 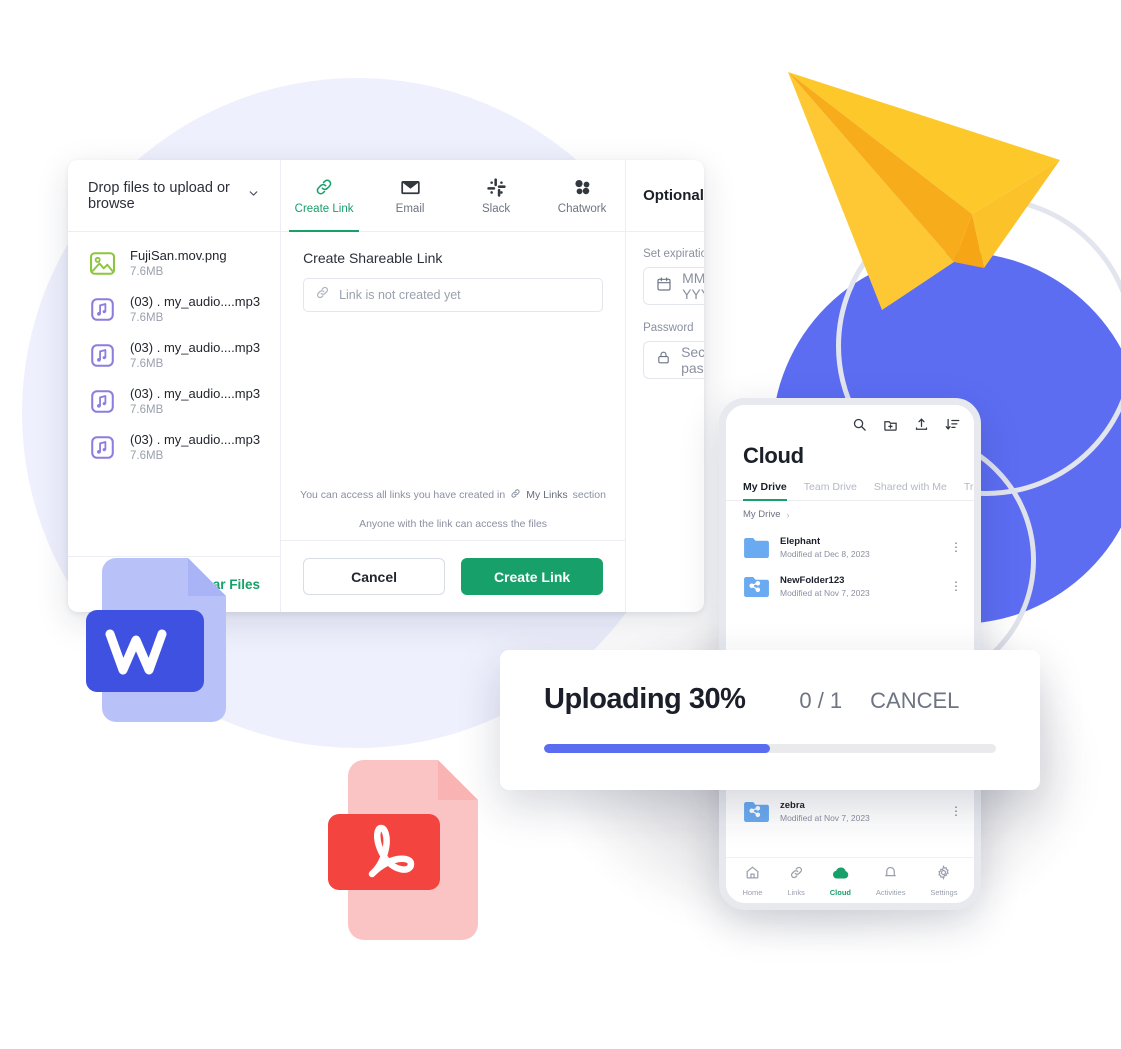 What do you see at coordinates (850, 547) in the screenshot?
I see `list-item: Elephant Modified at Dec 8, 2023 ⋮` at bounding box center [850, 547].